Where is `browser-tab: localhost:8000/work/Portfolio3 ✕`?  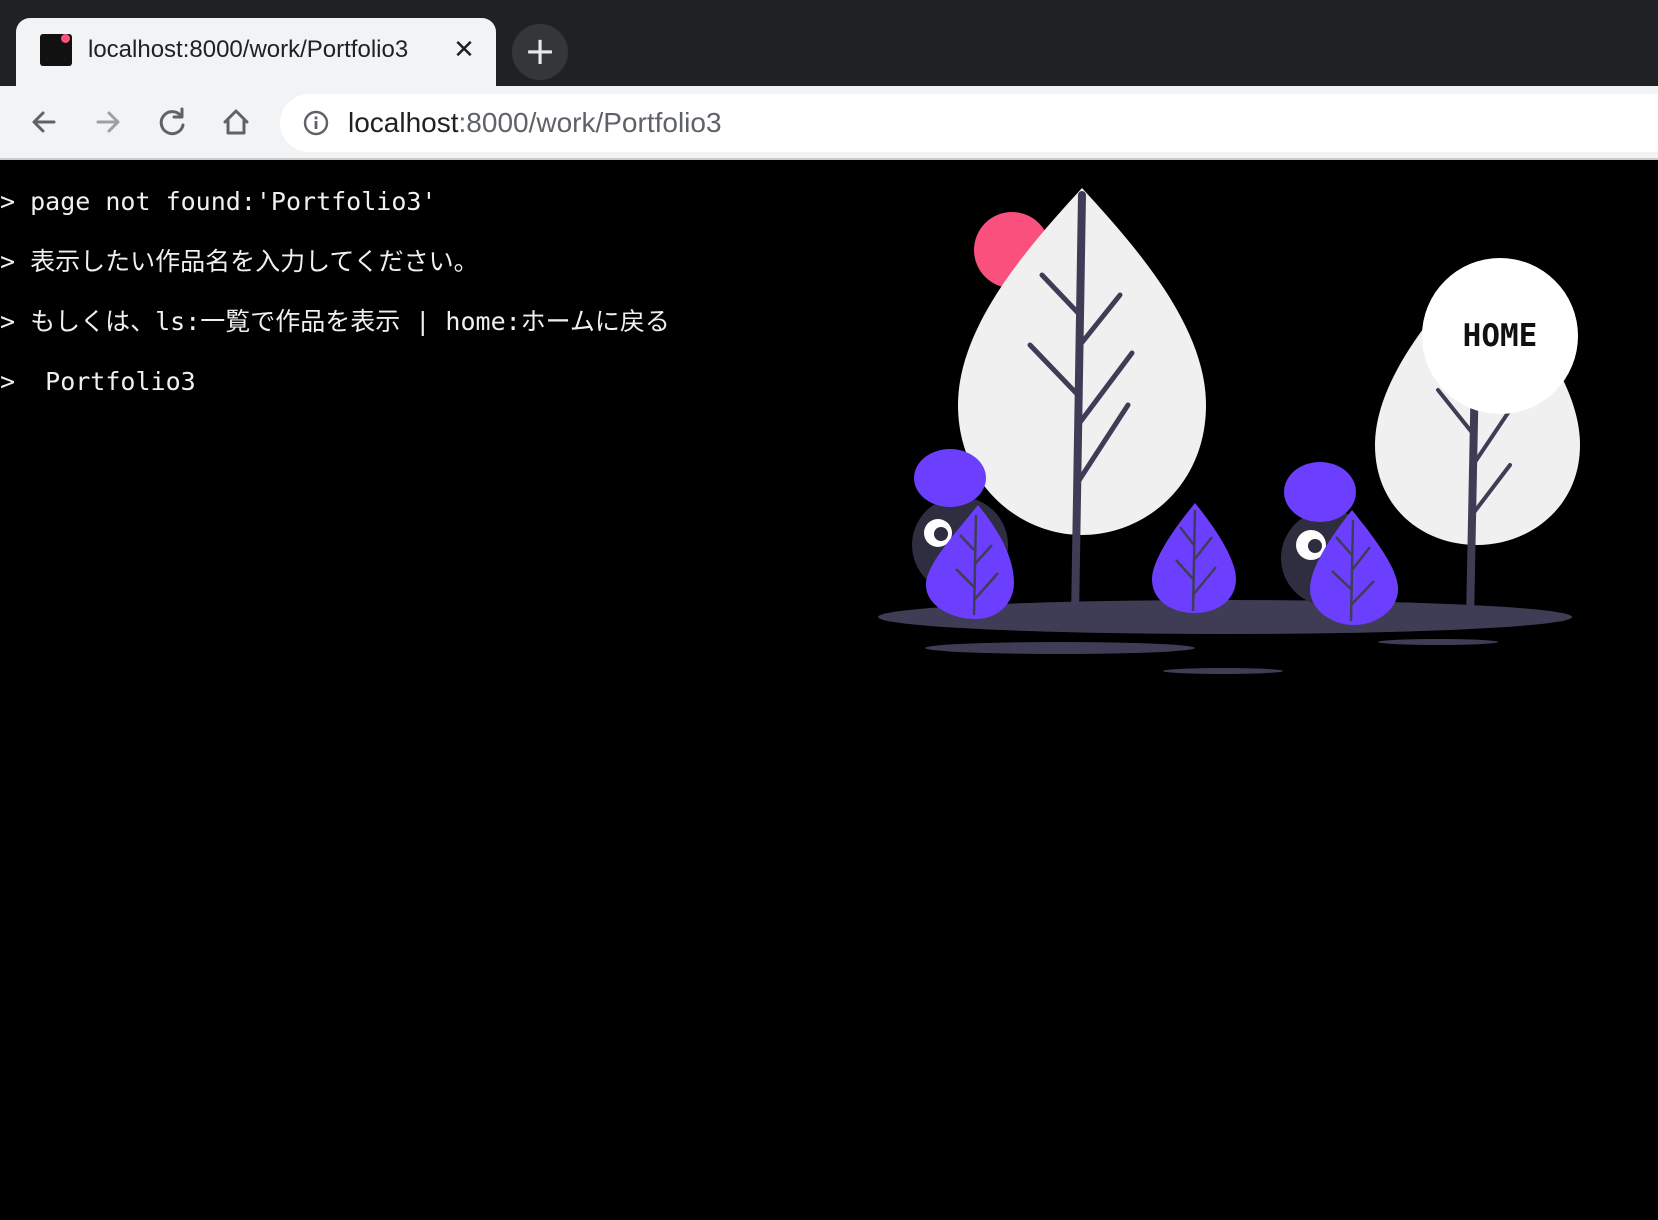 browser-tab: localhost:8000/work/Portfolio3 ✕ is located at coordinates (256, 52).